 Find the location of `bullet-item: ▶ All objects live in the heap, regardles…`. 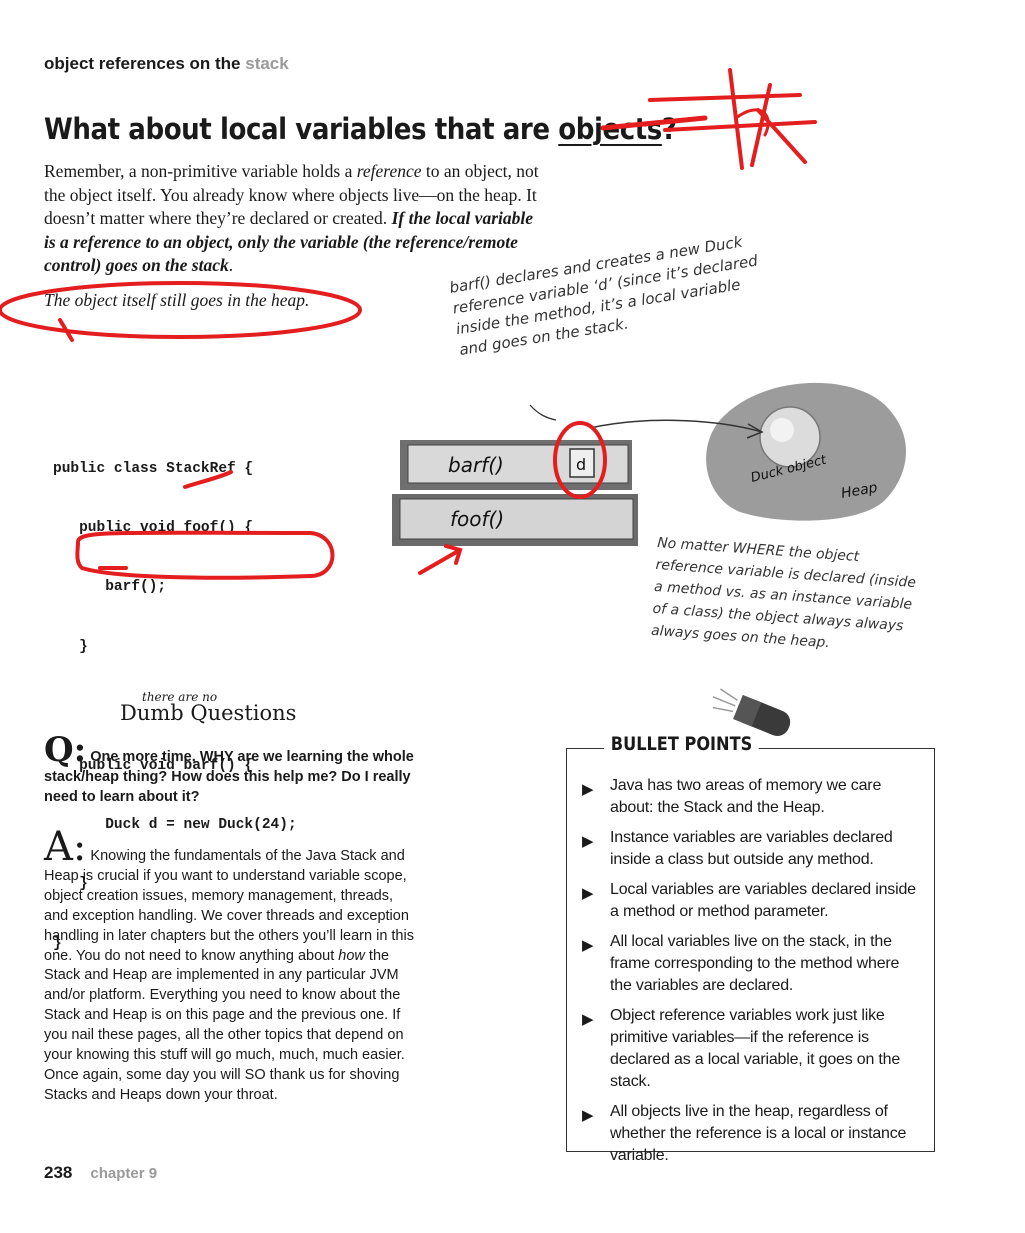

bullet-item: ▶ All objects live in the heap, regardles… is located at coordinates (752, 1134).